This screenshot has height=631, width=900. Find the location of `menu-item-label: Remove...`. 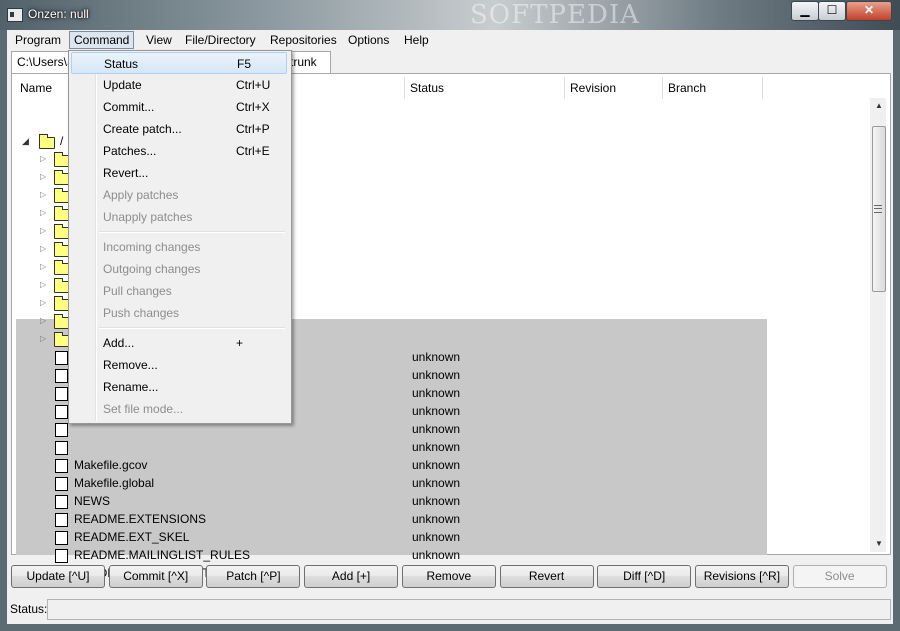

menu-item-label: Remove... is located at coordinates (130, 365).